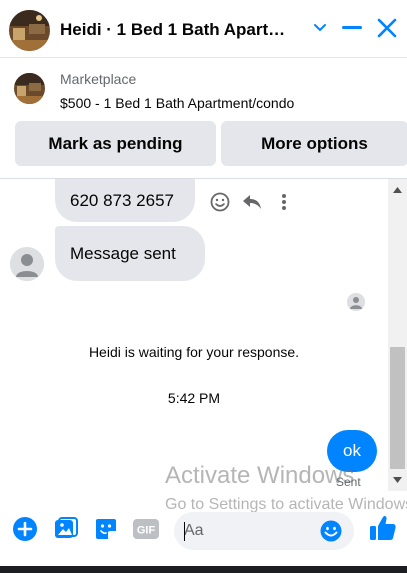  What do you see at coordinates (320, 28) in the screenshot?
I see `chevron-down-icon` at bounding box center [320, 28].